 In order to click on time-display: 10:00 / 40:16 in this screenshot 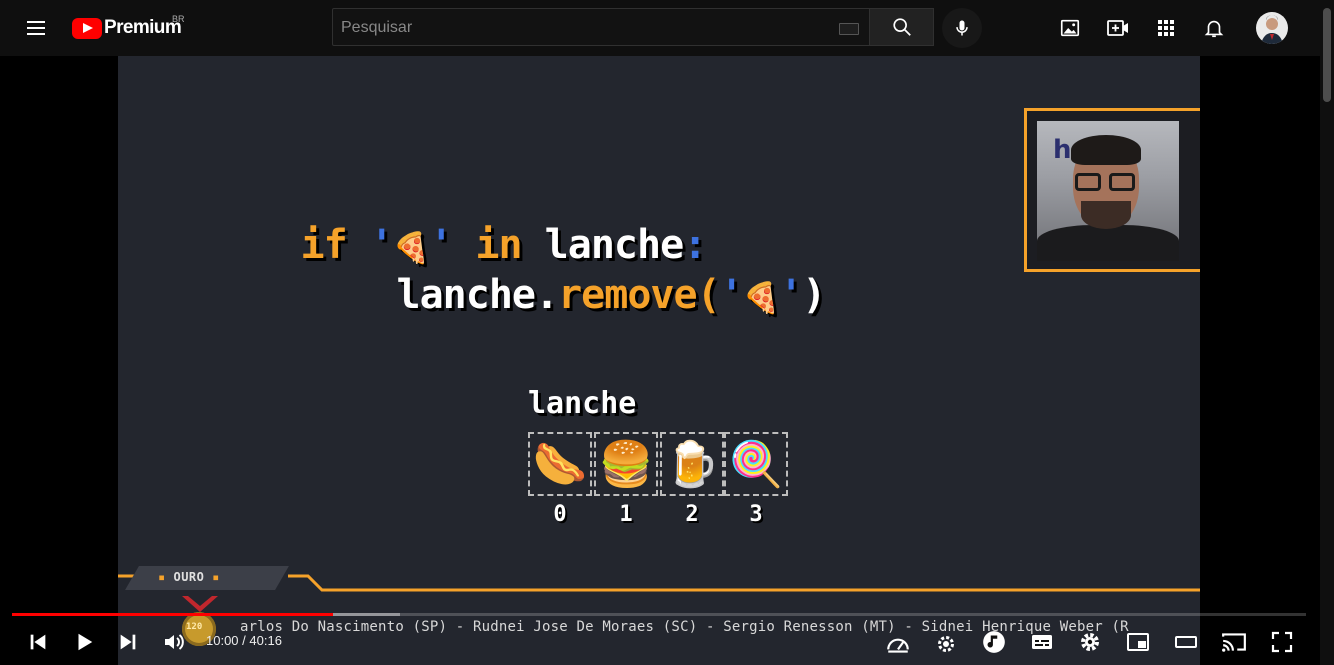, I will do `click(244, 640)`.